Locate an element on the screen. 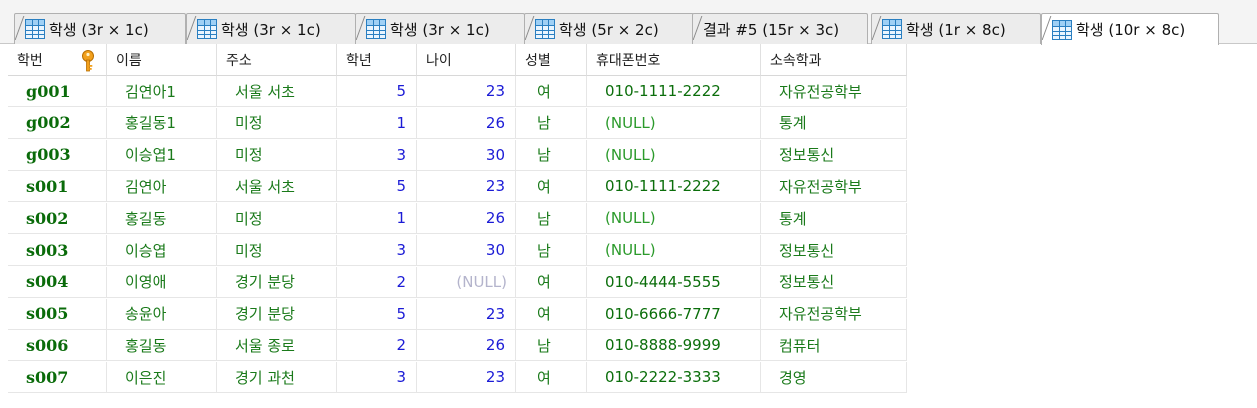  column-header-name: 이름 is located at coordinates (162, 60).